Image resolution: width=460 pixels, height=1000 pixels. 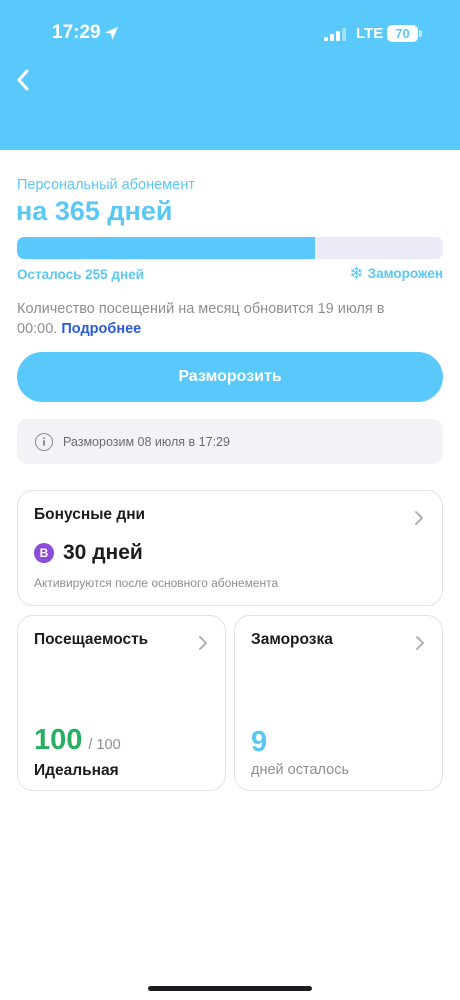 What do you see at coordinates (420, 33) in the screenshot?
I see `battery-tip` at bounding box center [420, 33].